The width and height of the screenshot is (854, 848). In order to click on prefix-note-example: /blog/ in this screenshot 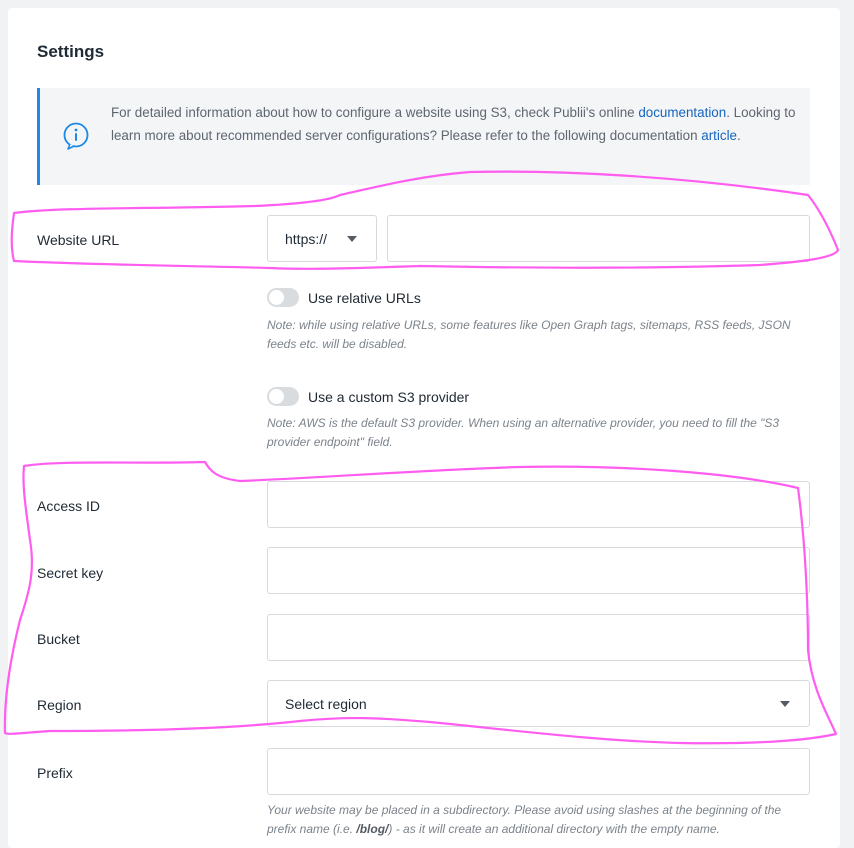, I will do `click(372, 828)`.